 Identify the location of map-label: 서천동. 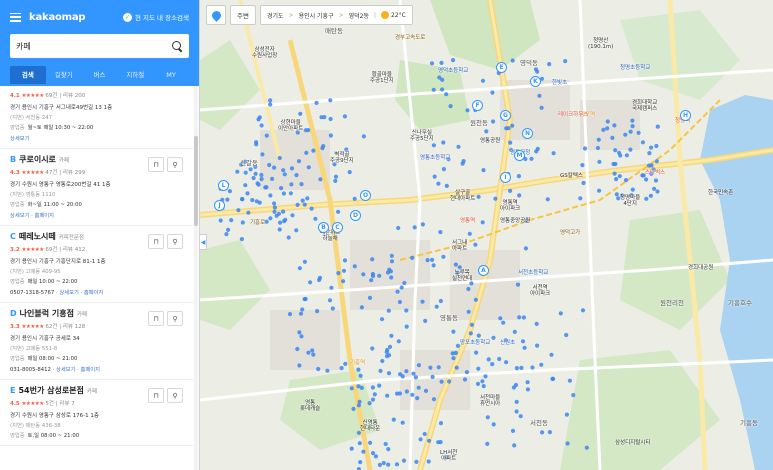
(539, 423).